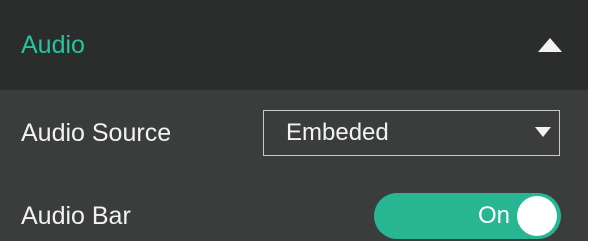 The image size is (603, 241). What do you see at coordinates (96, 133) in the screenshot?
I see `audio-source-label: Audio Source` at bounding box center [96, 133].